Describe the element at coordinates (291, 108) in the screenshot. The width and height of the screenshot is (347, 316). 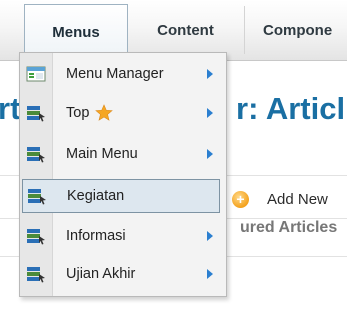
I see `page-title-right-fragment: r: Articl` at that location.